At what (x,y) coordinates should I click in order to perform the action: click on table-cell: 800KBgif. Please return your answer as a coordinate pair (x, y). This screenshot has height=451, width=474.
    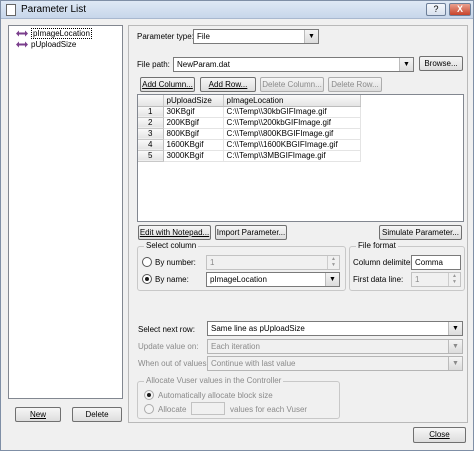
    Looking at the image, I should click on (193, 134).